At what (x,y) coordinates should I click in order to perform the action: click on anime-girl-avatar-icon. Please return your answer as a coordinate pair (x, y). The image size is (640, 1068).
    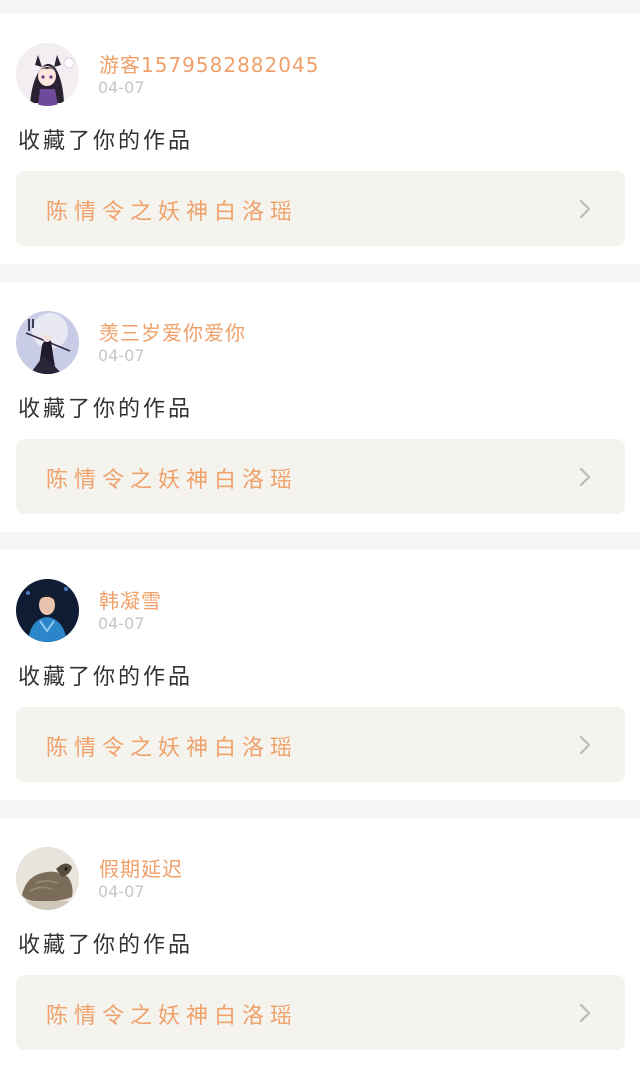
    Looking at the image, I should click on (47, 74).